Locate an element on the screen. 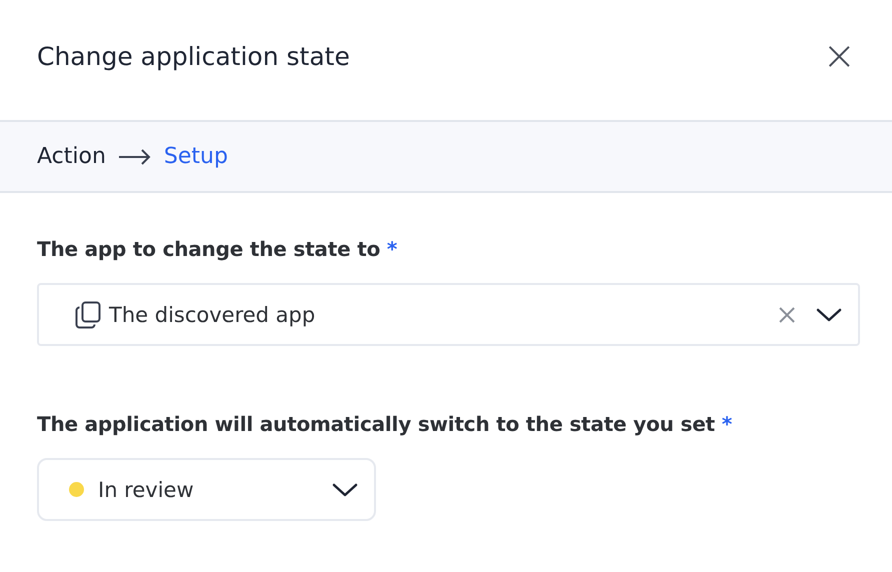  select-value: The discovered app is located at coordinates (212, 314).